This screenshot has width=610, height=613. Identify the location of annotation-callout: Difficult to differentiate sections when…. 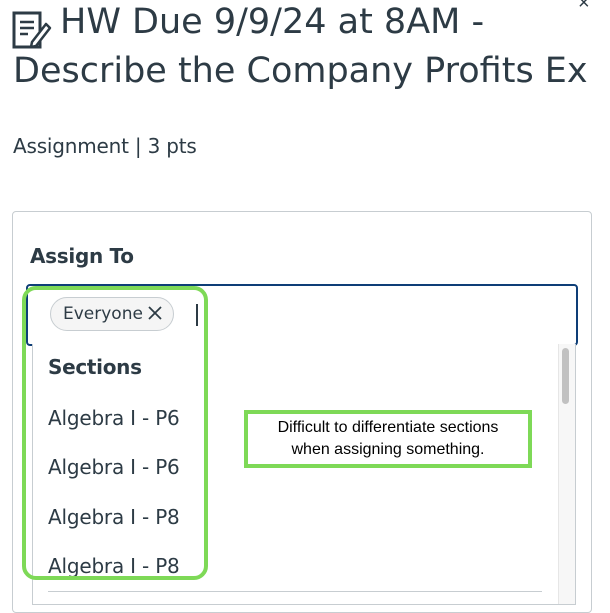
(388, 439).